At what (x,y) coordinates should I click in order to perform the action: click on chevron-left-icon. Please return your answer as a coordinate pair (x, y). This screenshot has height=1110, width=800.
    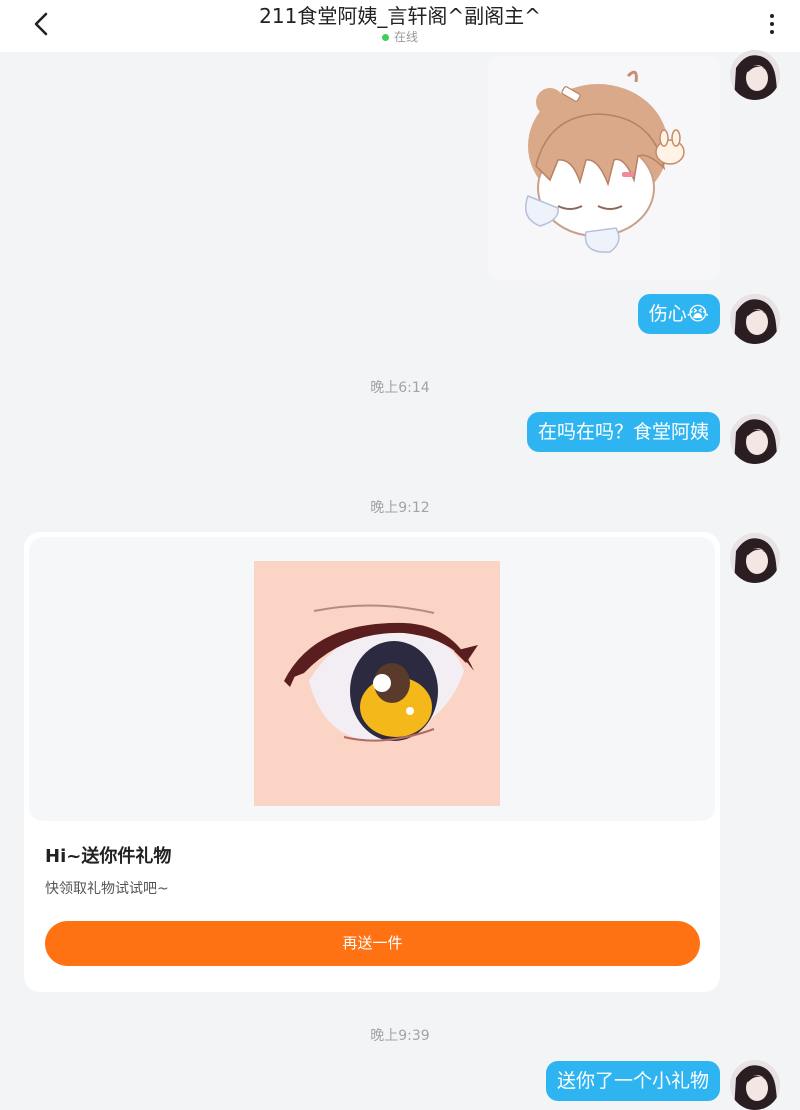
    Looking at the image, I should click on (41, 24).